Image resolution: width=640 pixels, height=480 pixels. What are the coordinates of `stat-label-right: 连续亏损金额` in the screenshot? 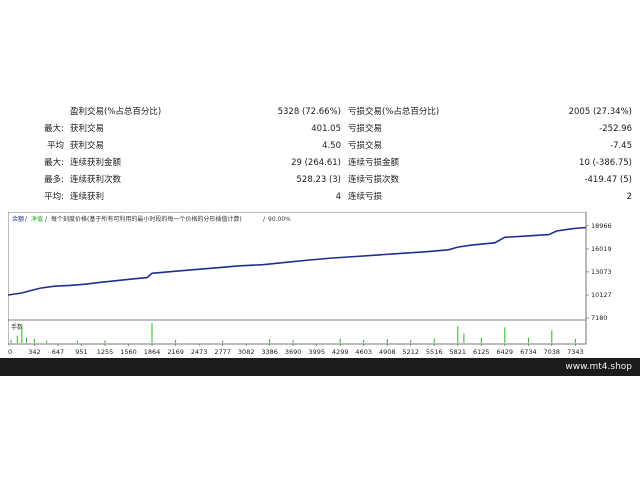 It's located at (374, 163).